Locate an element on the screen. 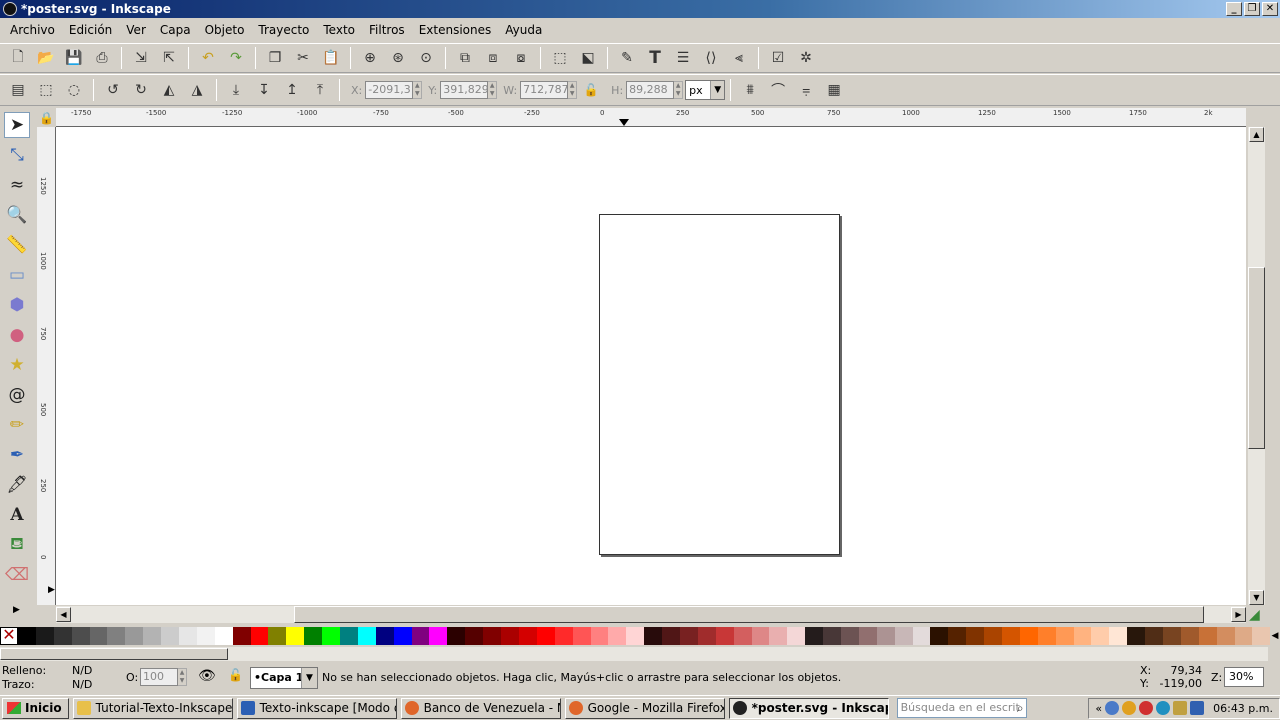 The width and height of the screenshot is (1280, 720). zoom-tool-icon: 🔍 is located at coordinates (17, 215).